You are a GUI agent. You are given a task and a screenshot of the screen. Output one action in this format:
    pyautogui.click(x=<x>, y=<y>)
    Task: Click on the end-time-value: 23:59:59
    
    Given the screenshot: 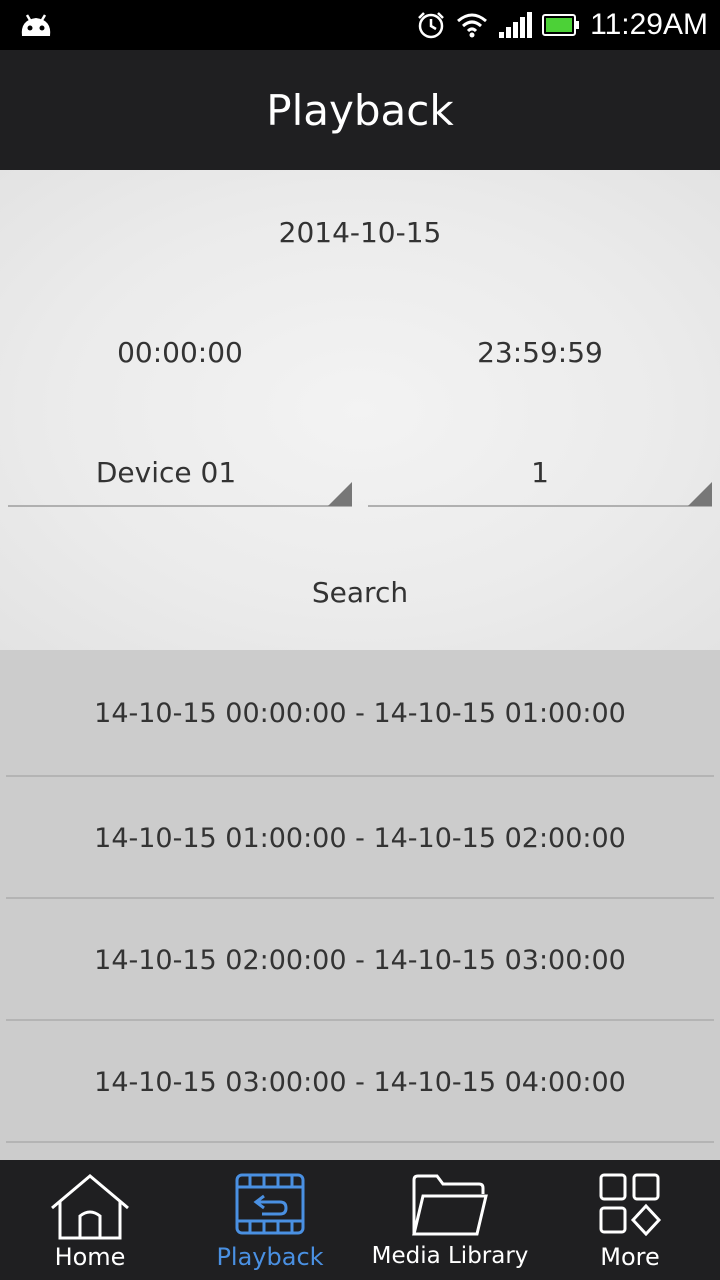 What is the action you would take?
    pyautogui.click(x=540, y=352)
    